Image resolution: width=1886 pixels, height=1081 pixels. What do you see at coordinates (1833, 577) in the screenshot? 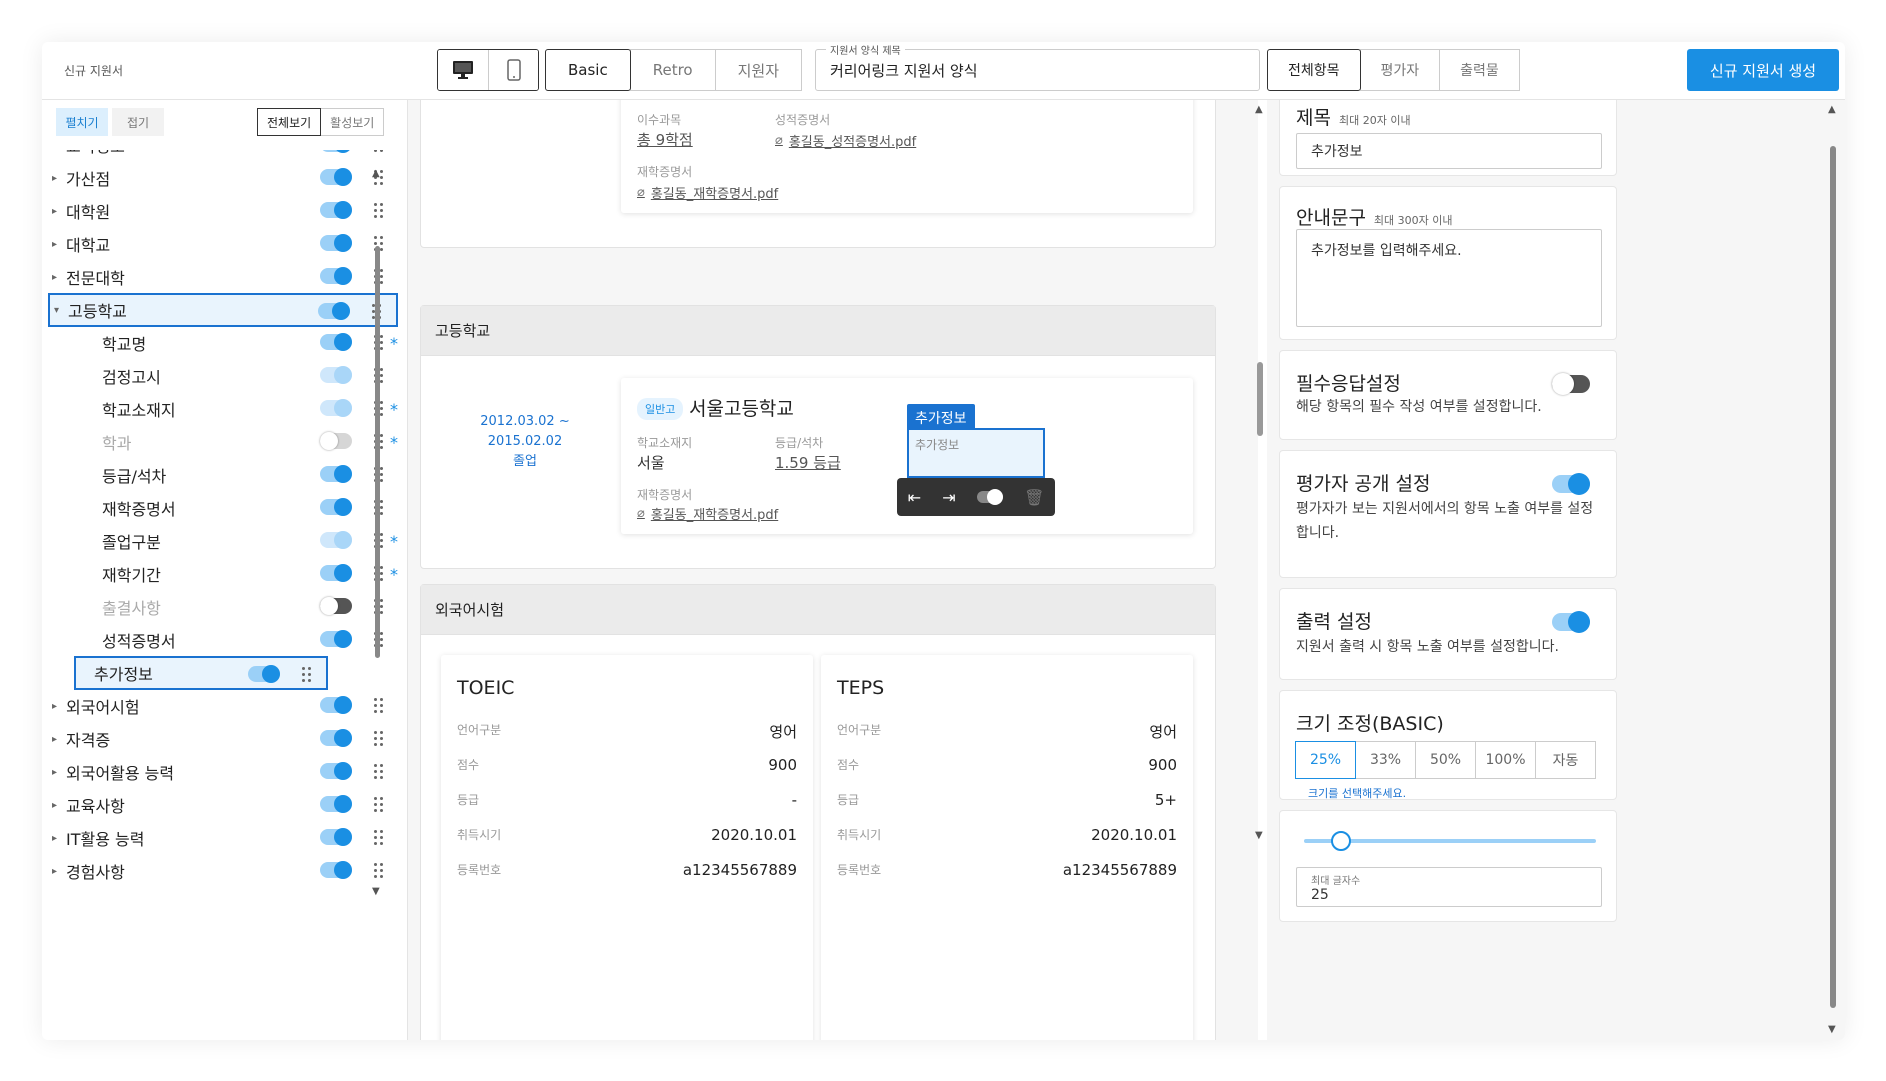
I see `settings-scroll-thumb` at bounding box center [1833, 577].